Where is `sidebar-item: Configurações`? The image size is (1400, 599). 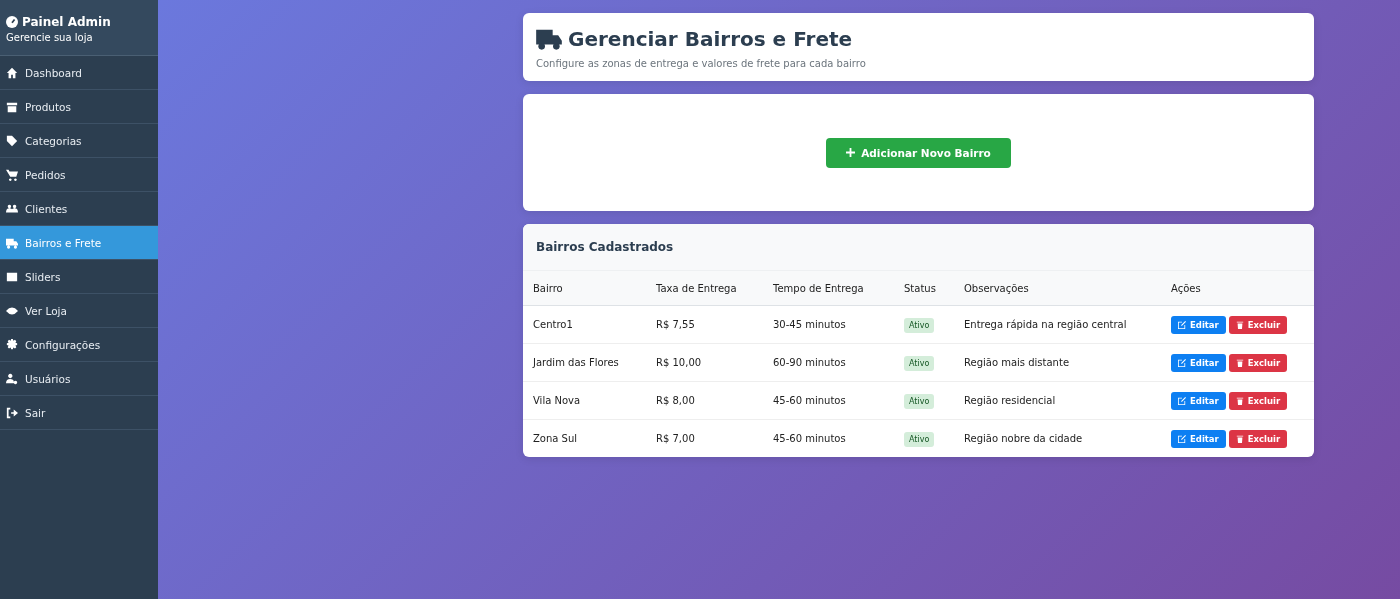 sidebar-item: Configurações is located at coordinates (79, 345).